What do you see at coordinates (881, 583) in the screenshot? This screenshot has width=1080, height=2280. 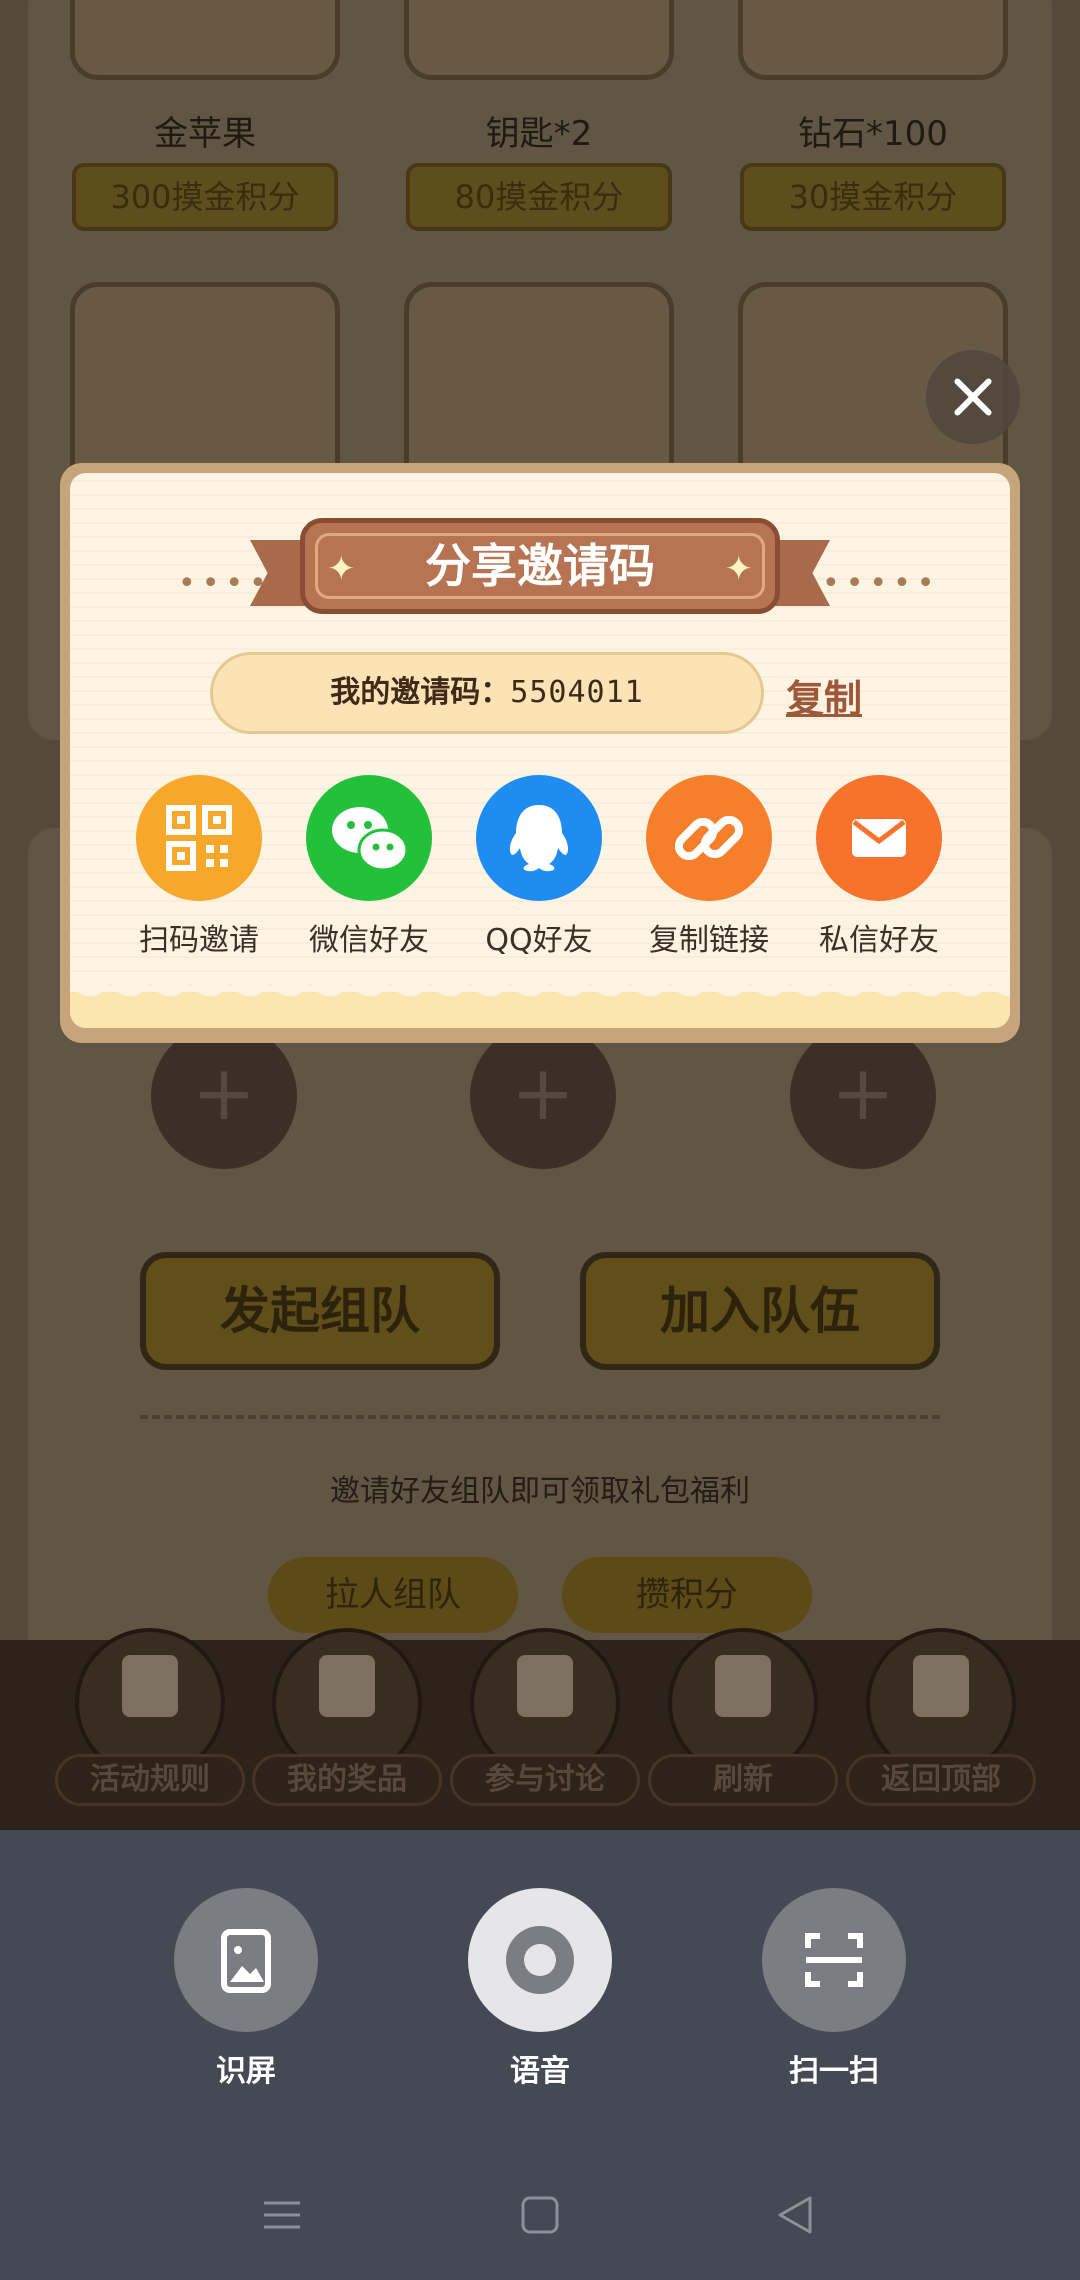 I see `decorative-dots: •••••` at bounding box center [881, 583].